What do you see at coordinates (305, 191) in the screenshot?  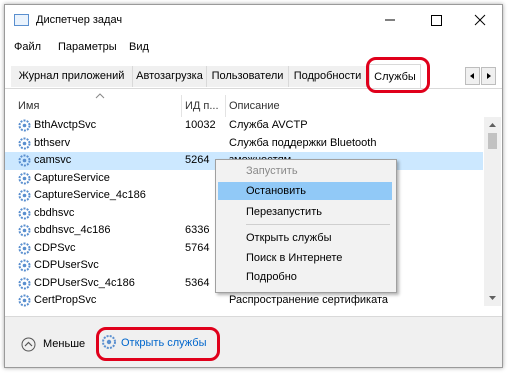 I see `context-menu-item: Остановить` at bounding box center [305, 191].